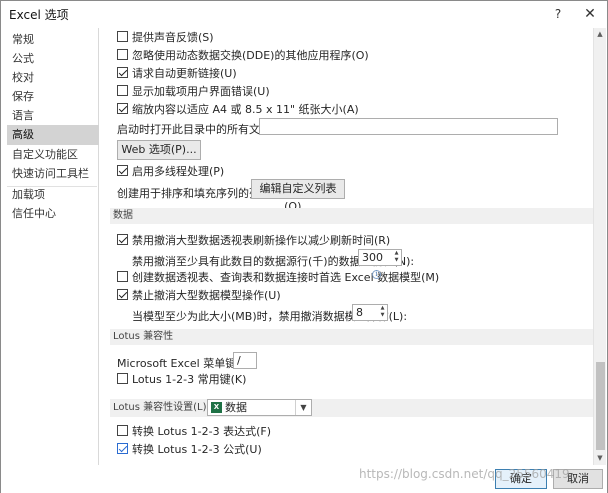 The height and width of the screenshot is (493, 608). Describe the element at coordinates (122, 294) in the screenshot. I see `disable-model-undo-checkbox` at that location.